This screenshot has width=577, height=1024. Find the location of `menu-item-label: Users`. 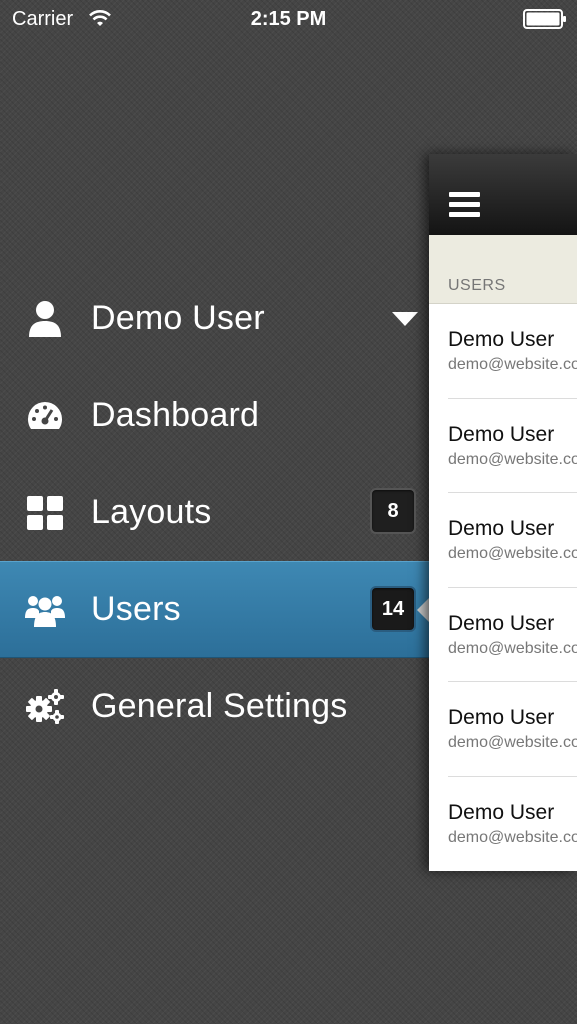

menu-item-label: Users is located at coordinates (136, 609).